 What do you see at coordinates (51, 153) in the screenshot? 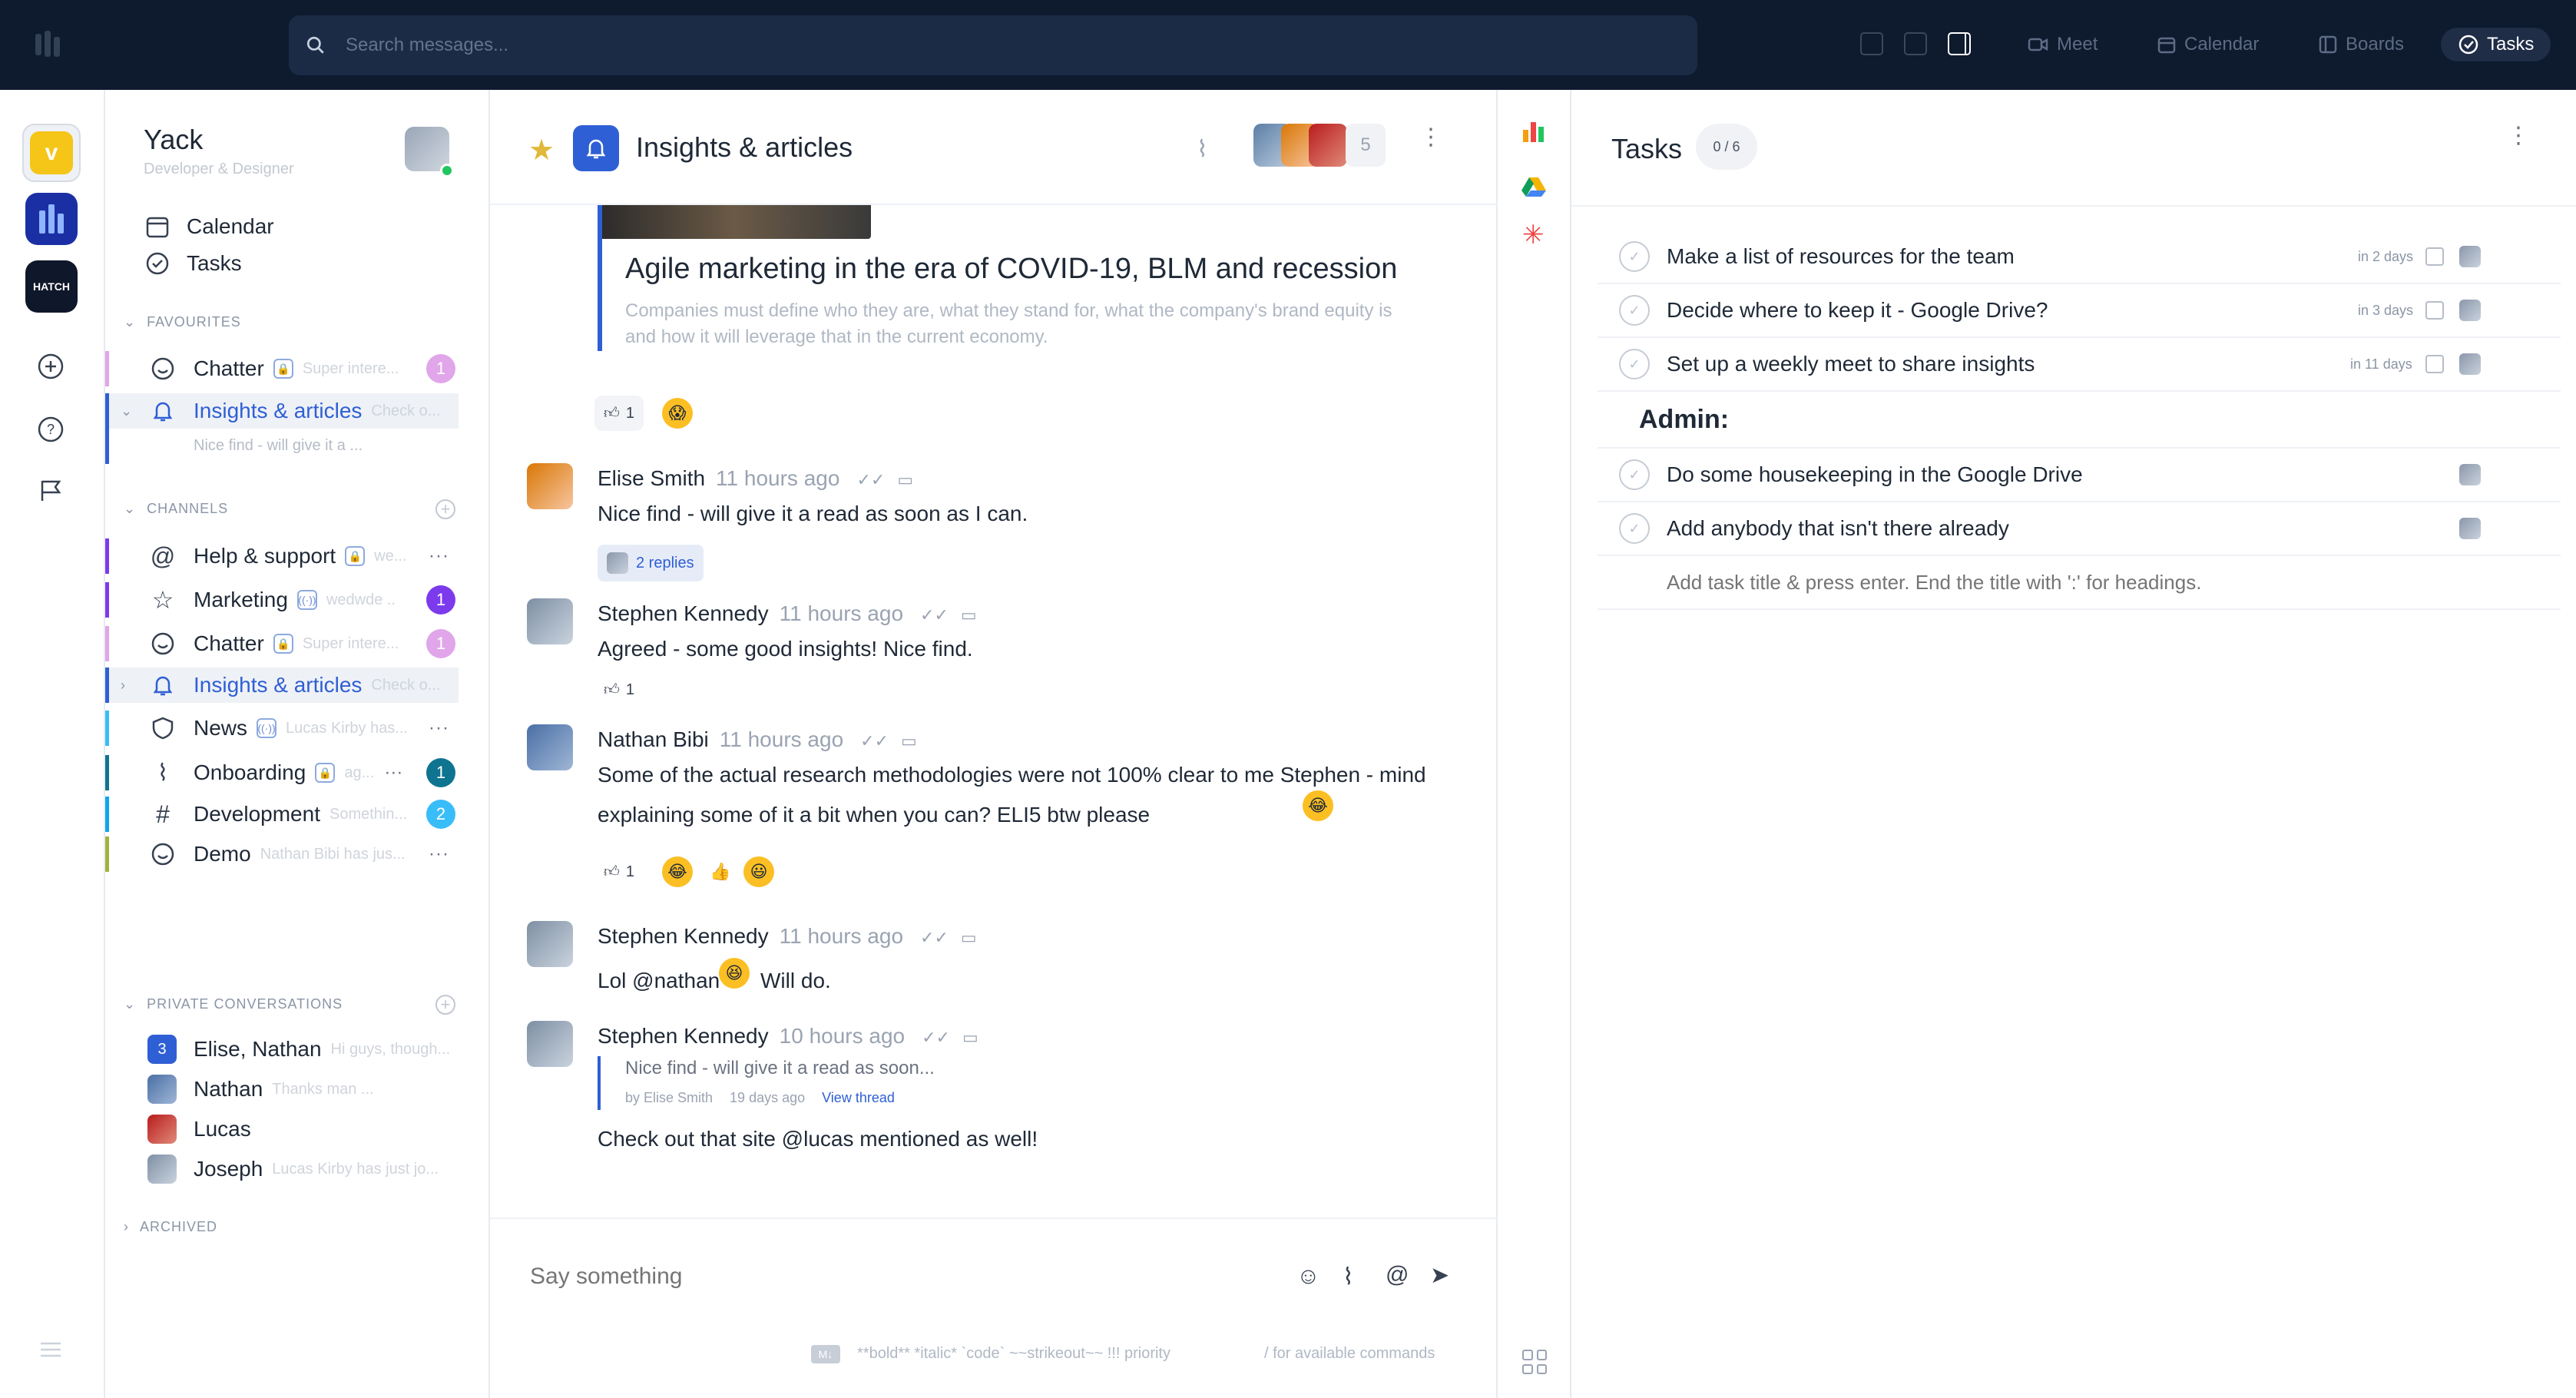
I see `workspace-yack: v` at bounding box center [51, 153].